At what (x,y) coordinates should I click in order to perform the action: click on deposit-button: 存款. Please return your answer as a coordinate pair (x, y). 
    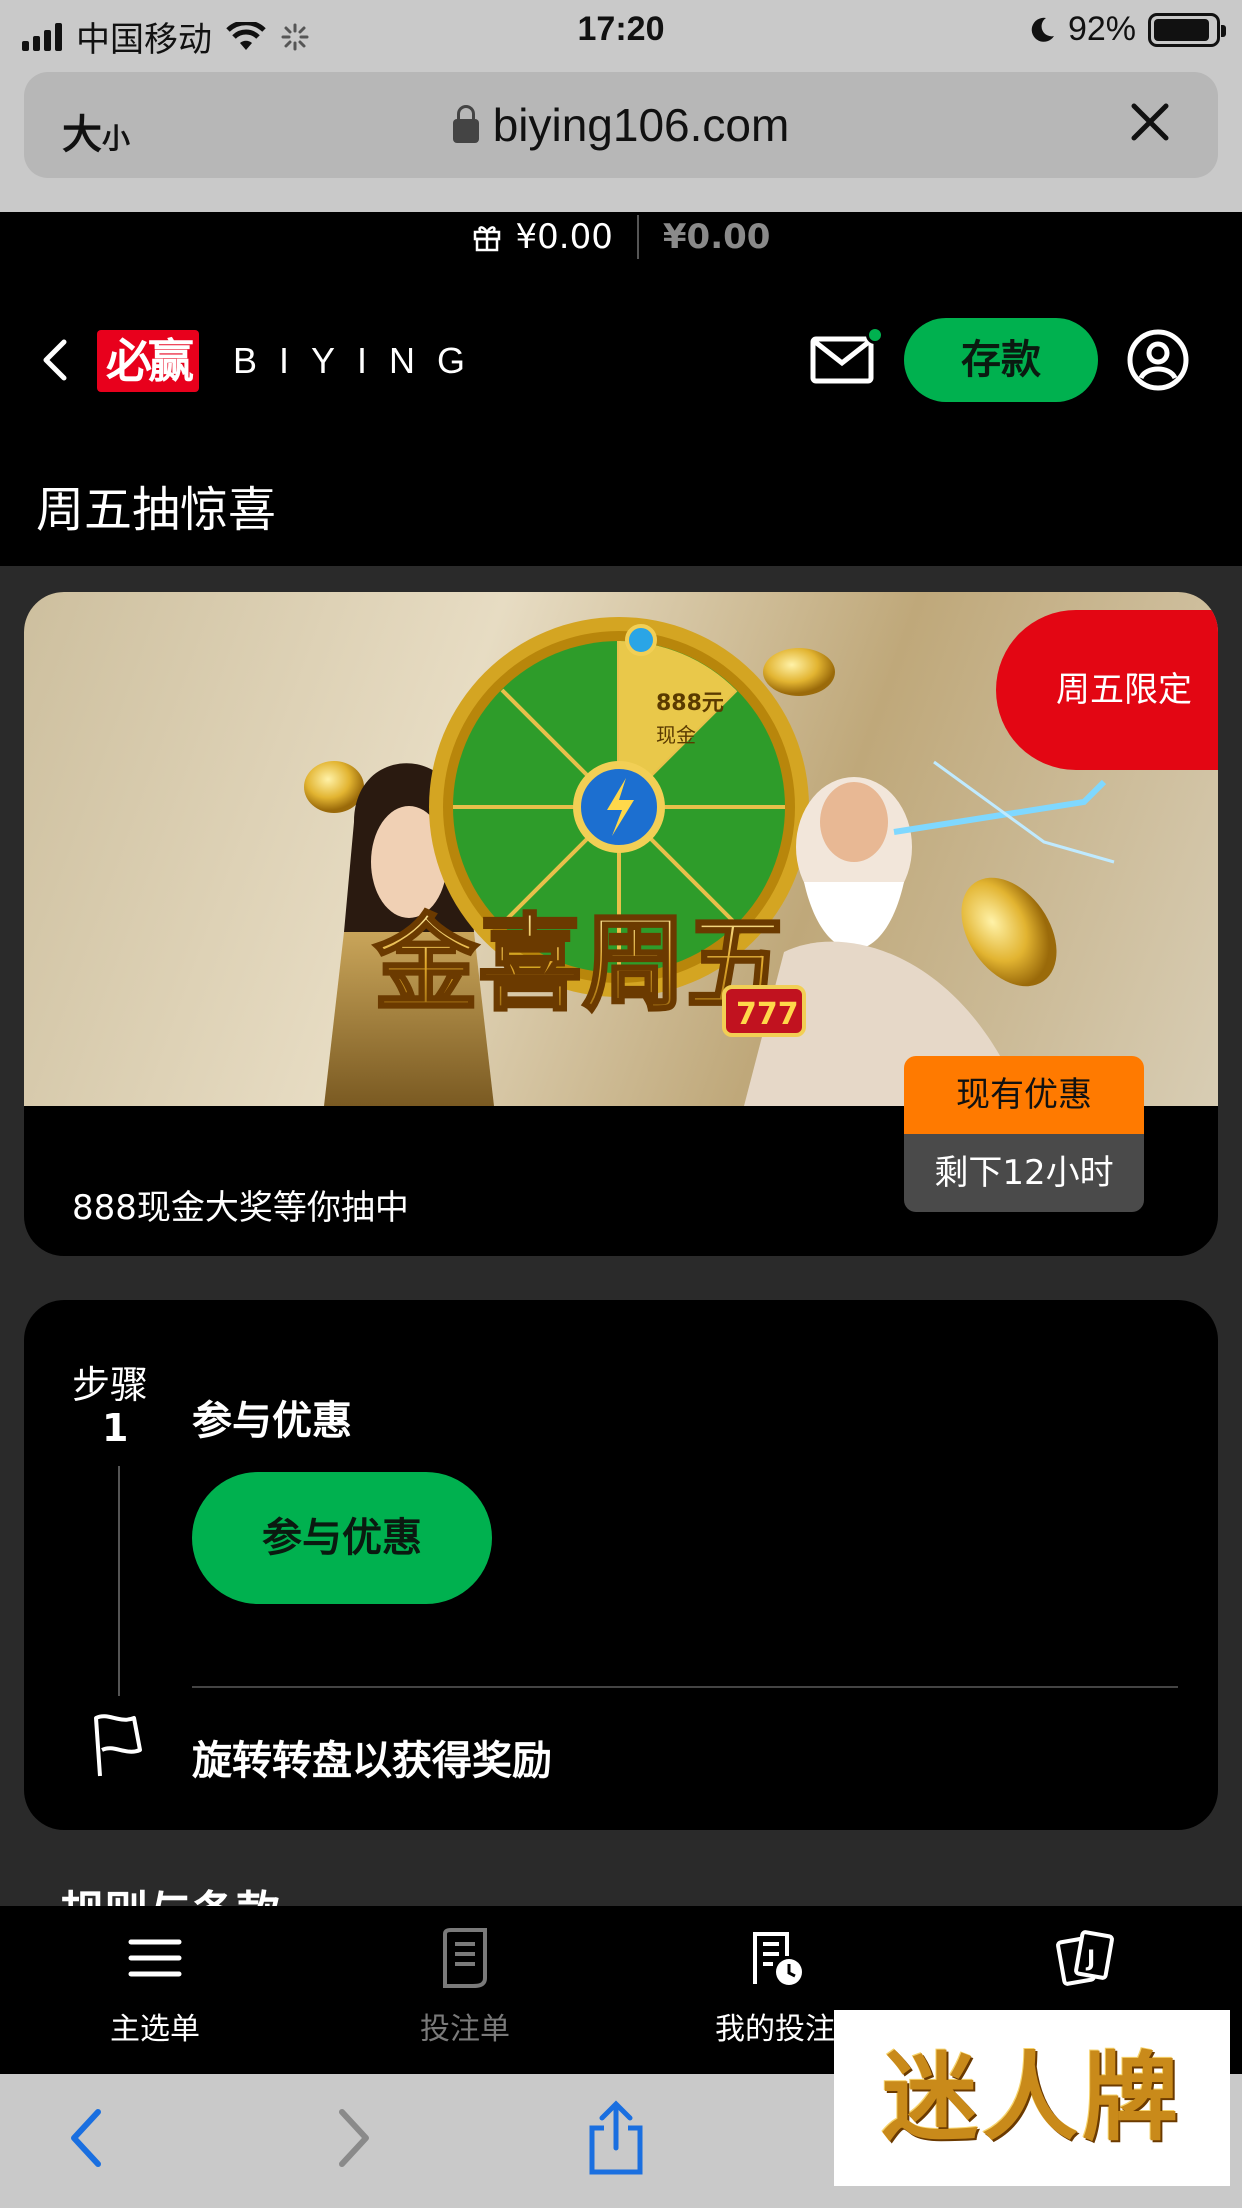
    Looking at the image, I should click on (1001, 360).